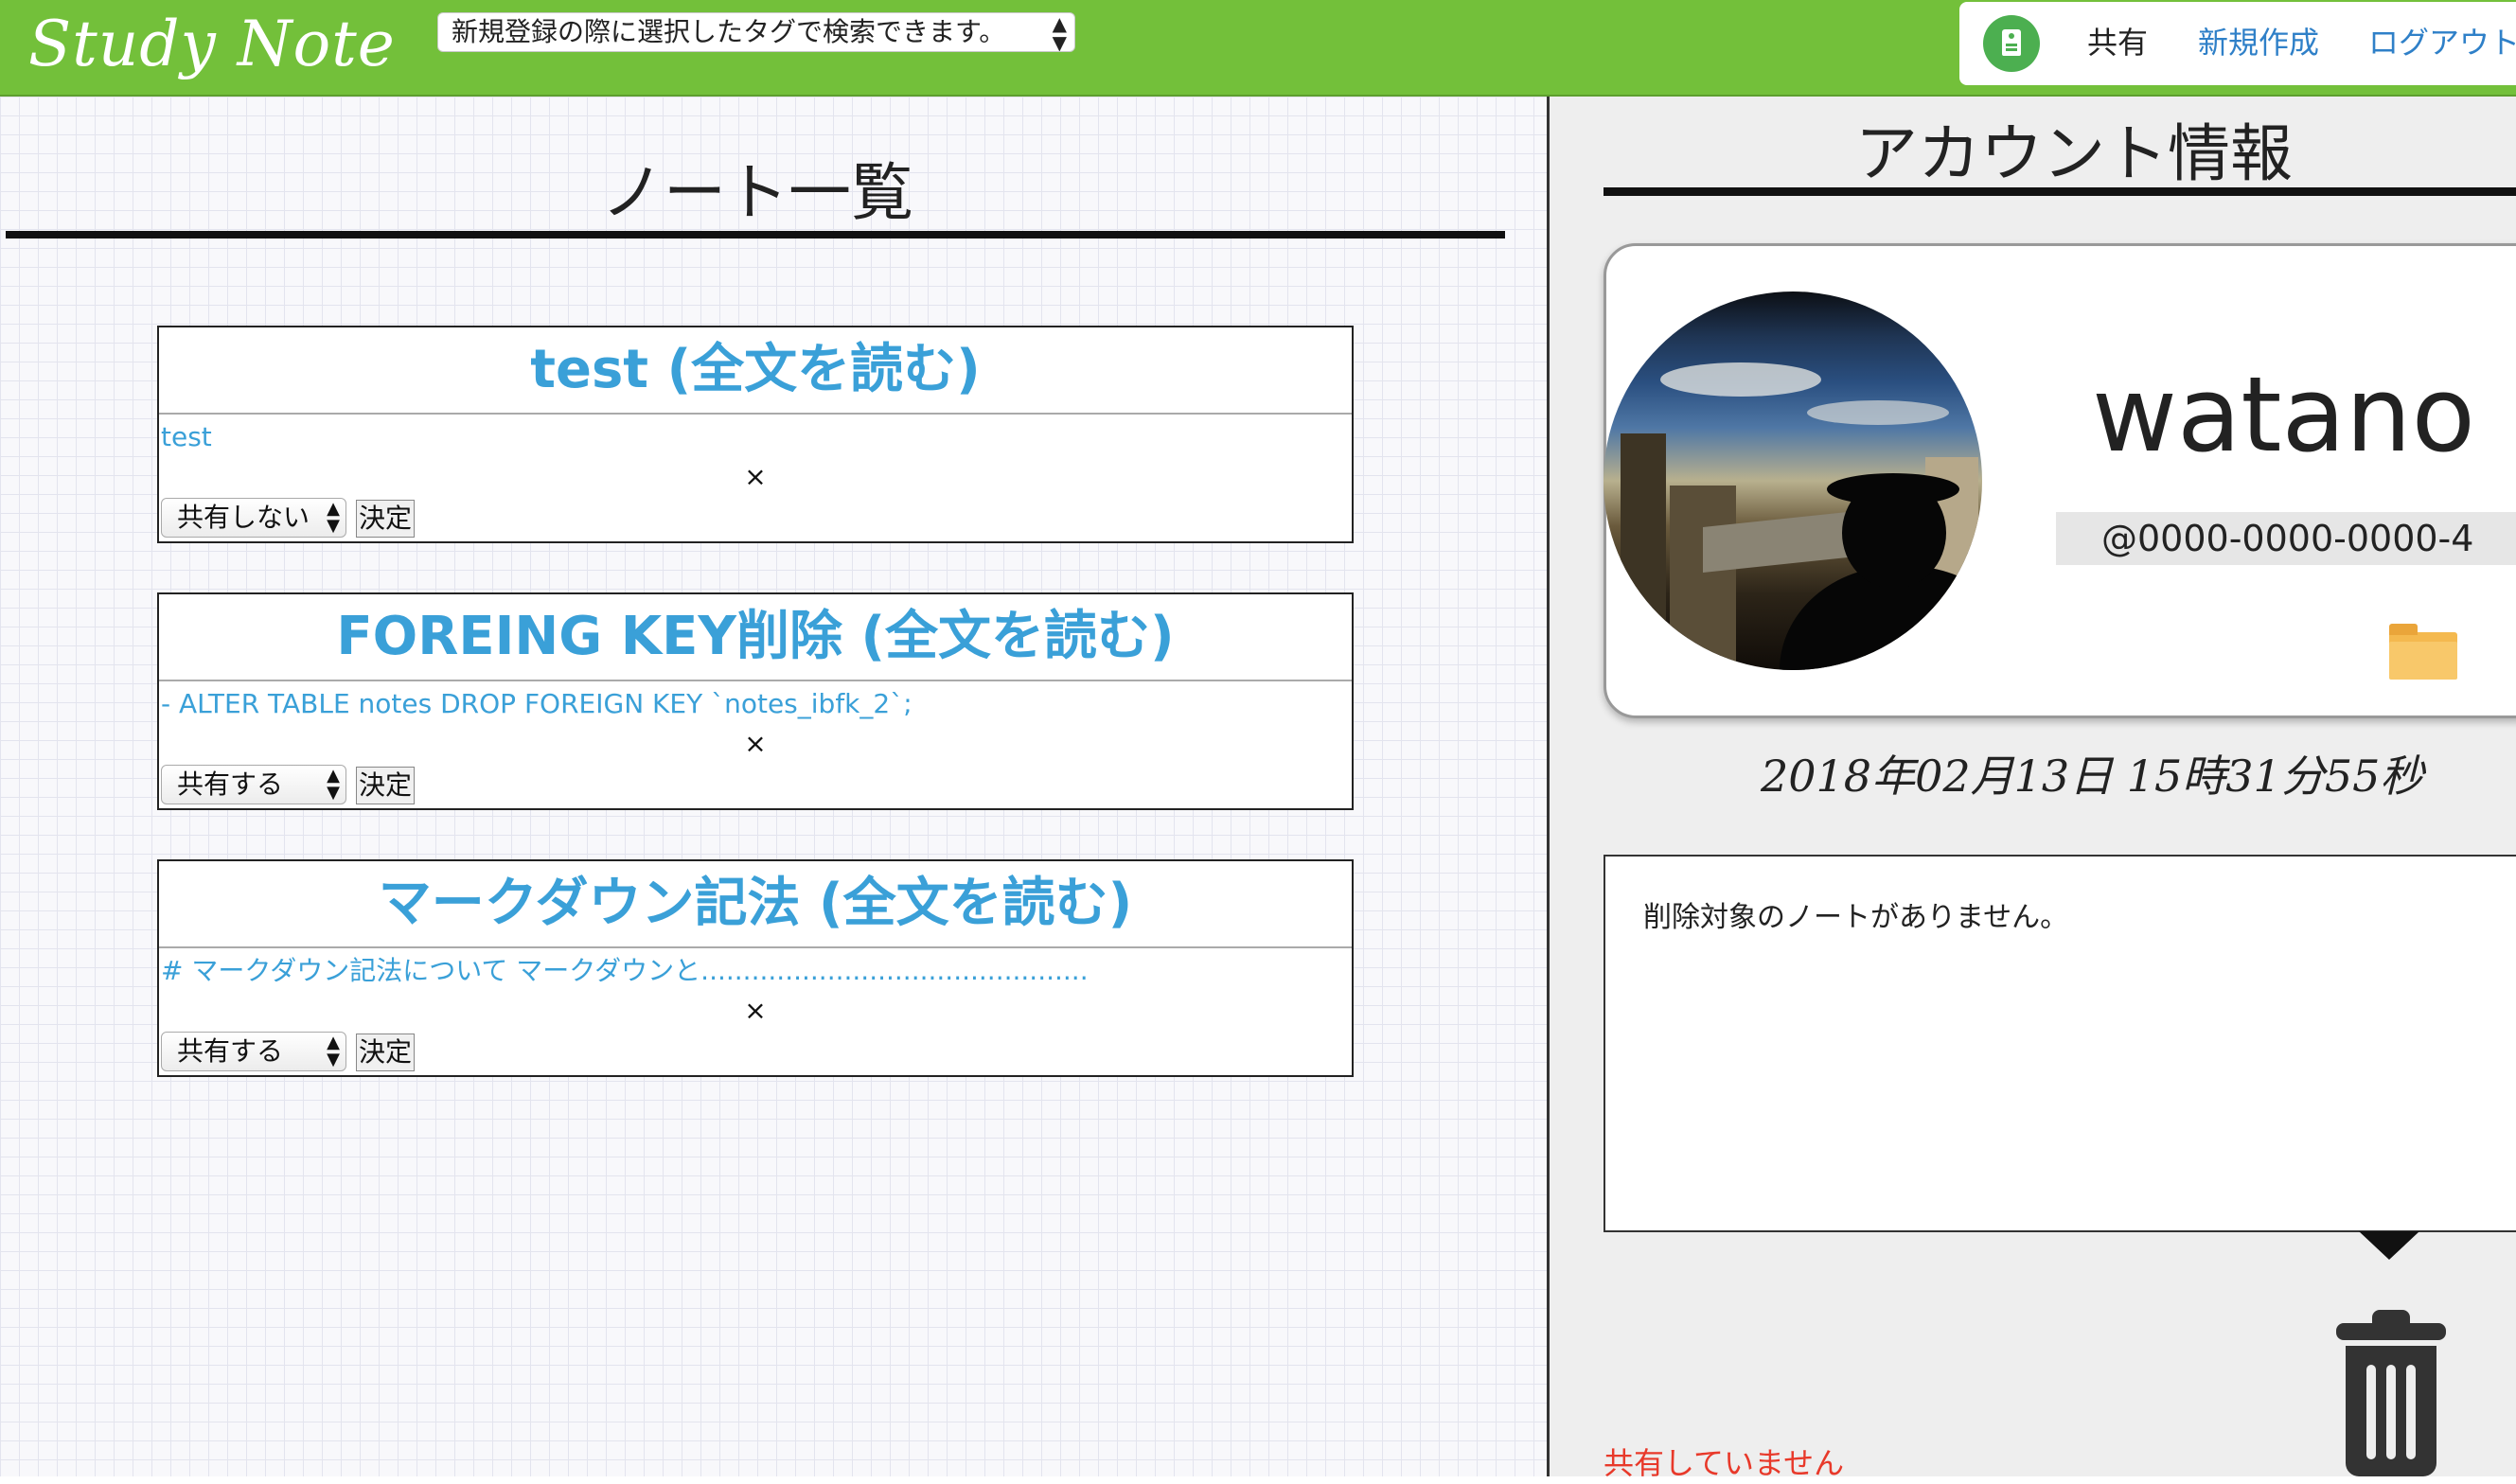 This screenshot has height=1484, width=2516. I want to click on note-title-link: test (全文を読む), so click(756, 371).